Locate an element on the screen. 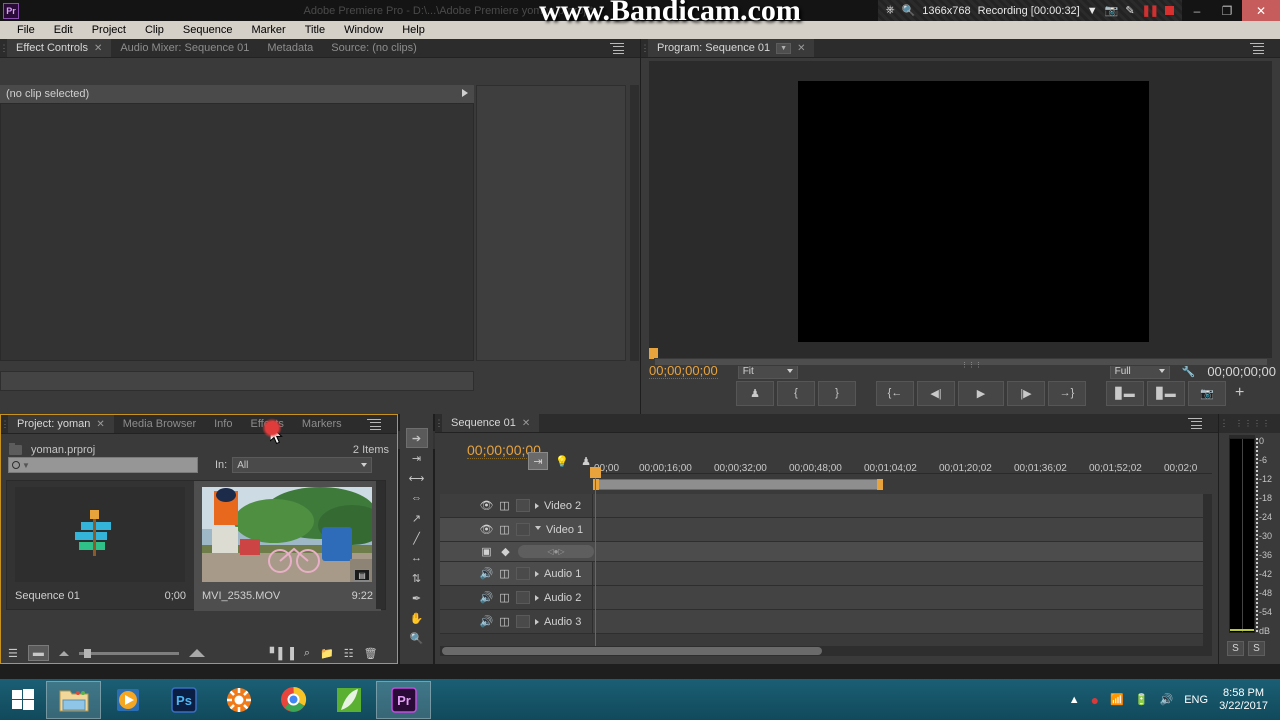  tab-source: Source: (no clips) is located at coordinates (374, 48).